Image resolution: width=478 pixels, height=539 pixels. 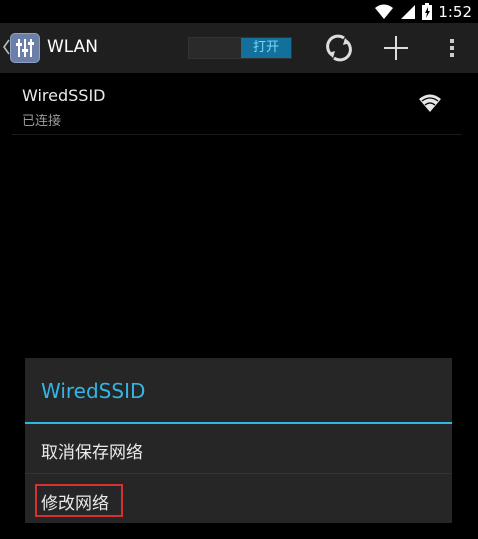 I want to click on wifi-signal-icon, so click(x=430, y=103).